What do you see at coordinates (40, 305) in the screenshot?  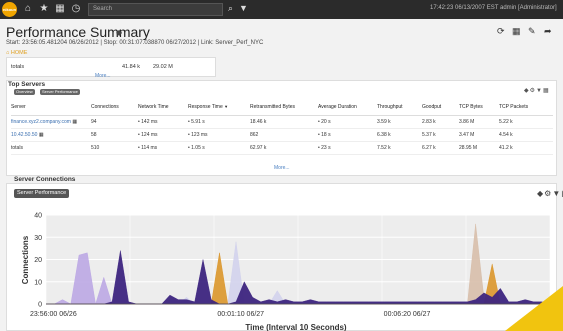 I see `y-tick-label: 0` at bounding box center [40, 305].